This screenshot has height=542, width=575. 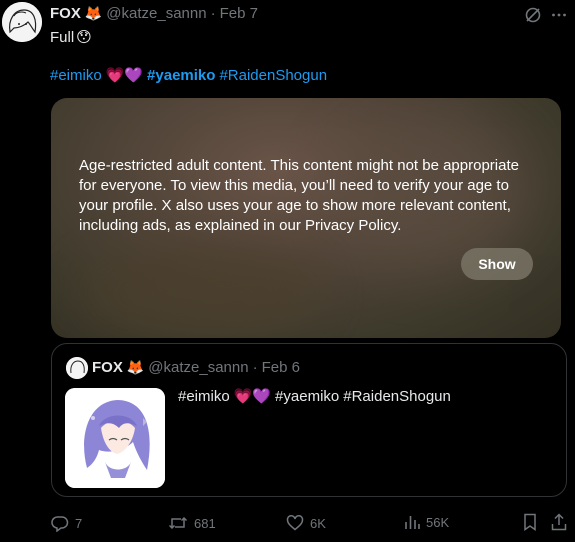 I want to click on author-handle: @katze_sannn, so click(x=156, y=13).